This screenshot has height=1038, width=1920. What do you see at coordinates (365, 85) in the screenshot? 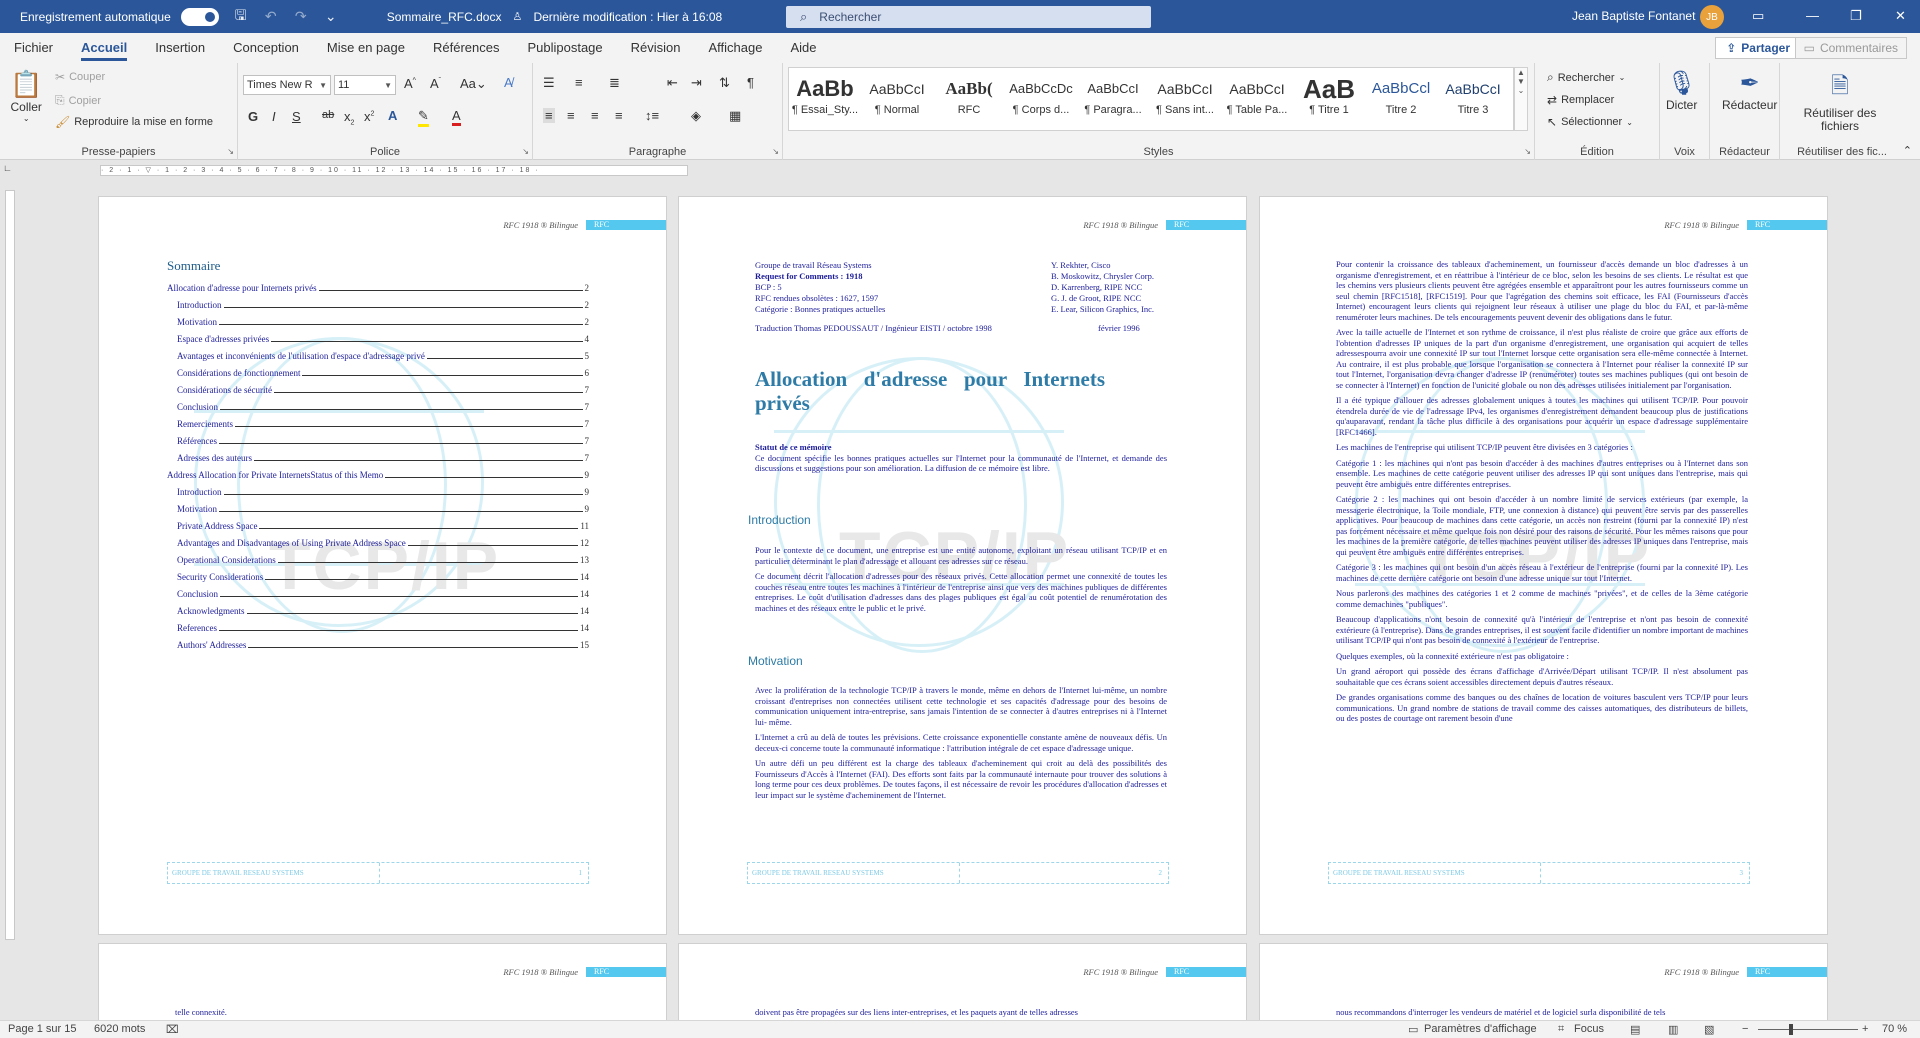
I see `font-size-select: 11 ▼` at bounding box center [365, 85].